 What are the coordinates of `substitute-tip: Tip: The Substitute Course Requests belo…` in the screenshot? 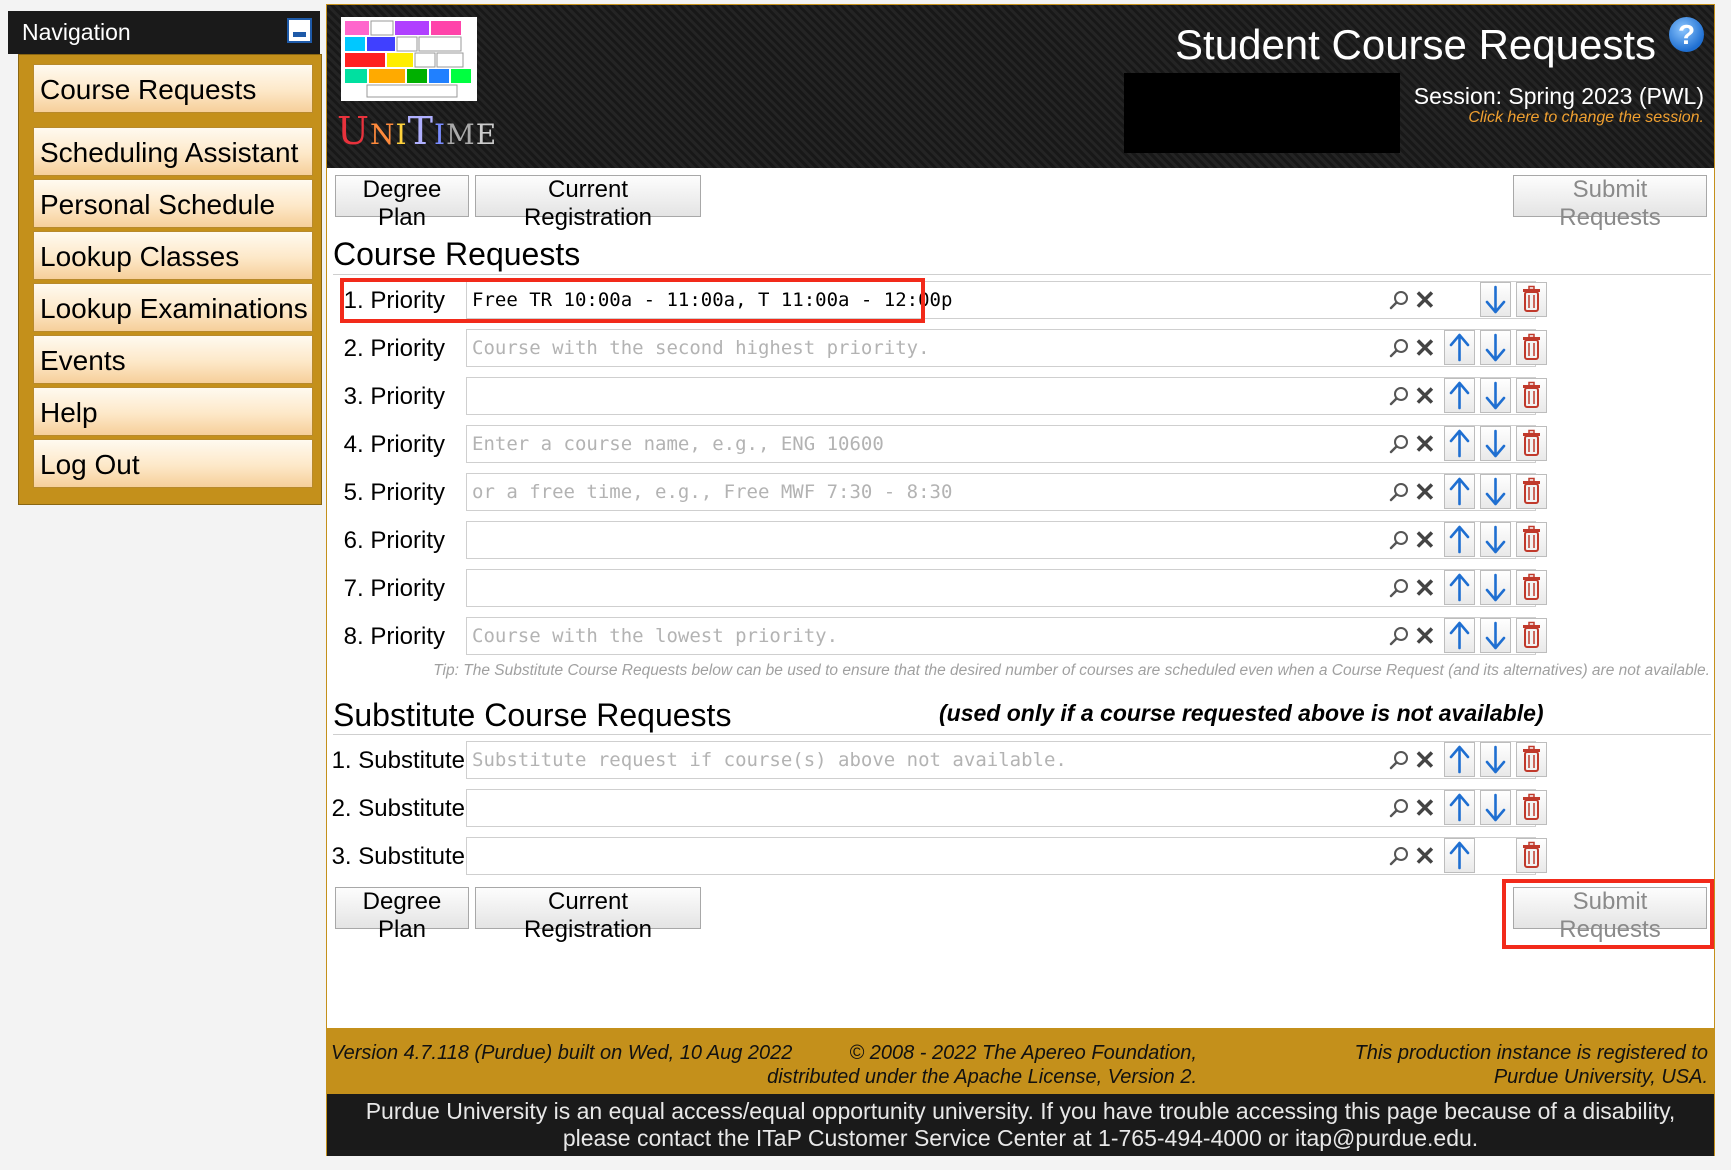 It's located at (1071, 670).